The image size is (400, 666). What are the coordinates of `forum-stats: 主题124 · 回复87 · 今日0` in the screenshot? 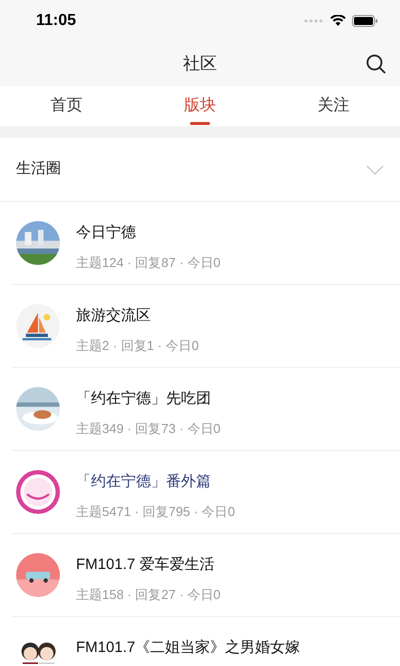 It's located at (148, 263).